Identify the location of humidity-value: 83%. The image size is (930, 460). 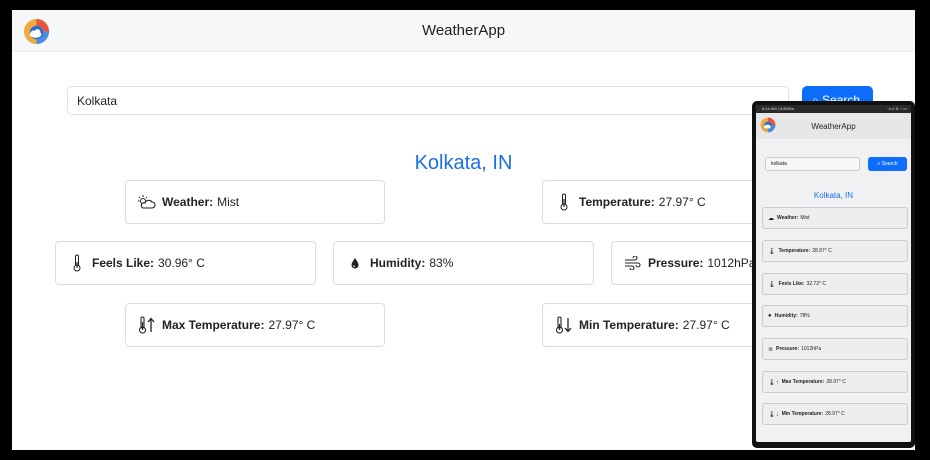
(441, 263).